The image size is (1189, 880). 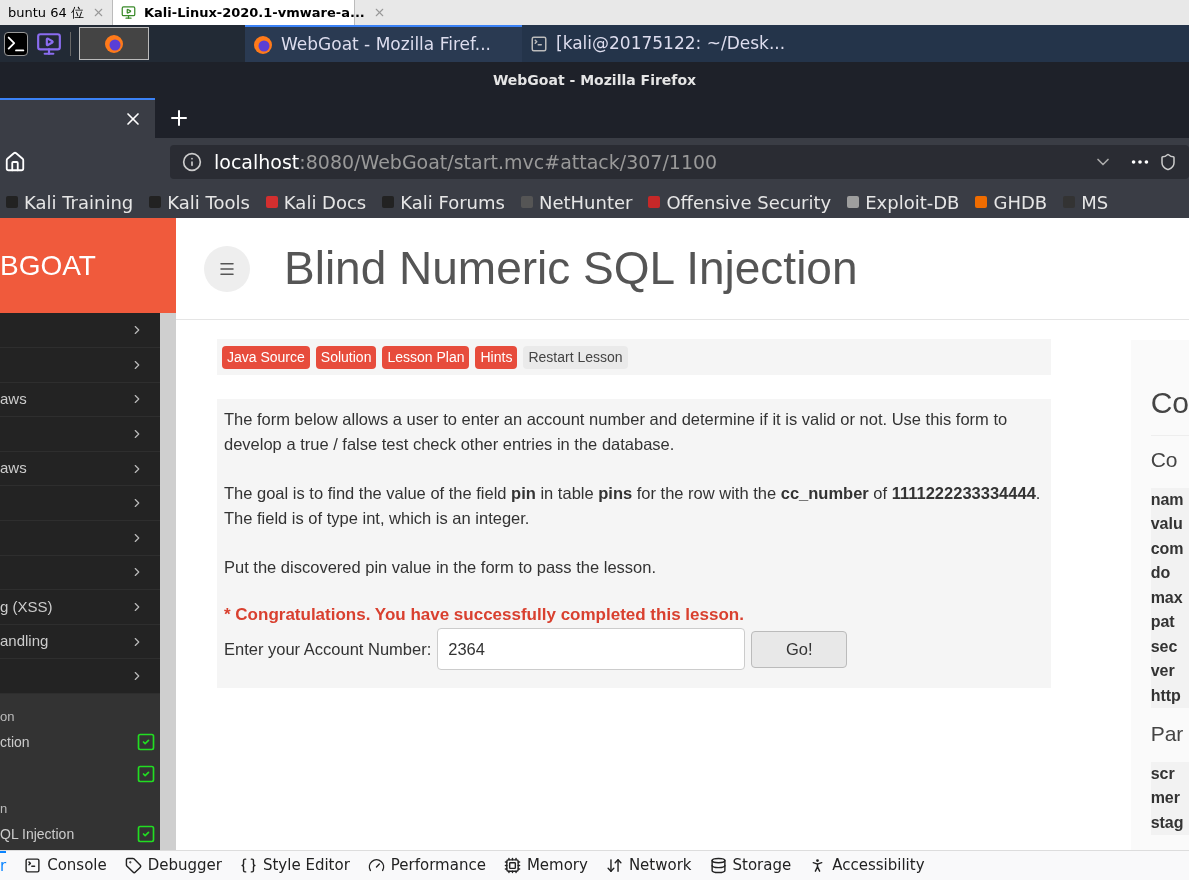 I want to click on bookmark: Kali Training, so click(x=69, y=202).